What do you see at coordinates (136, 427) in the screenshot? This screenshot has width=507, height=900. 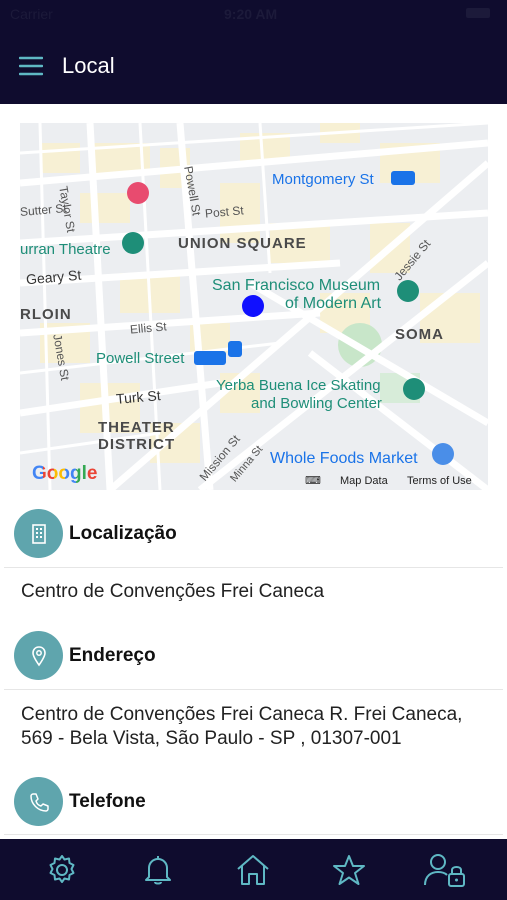 I see `map-label-theater: THEATER` at bounding box center [136, 427].